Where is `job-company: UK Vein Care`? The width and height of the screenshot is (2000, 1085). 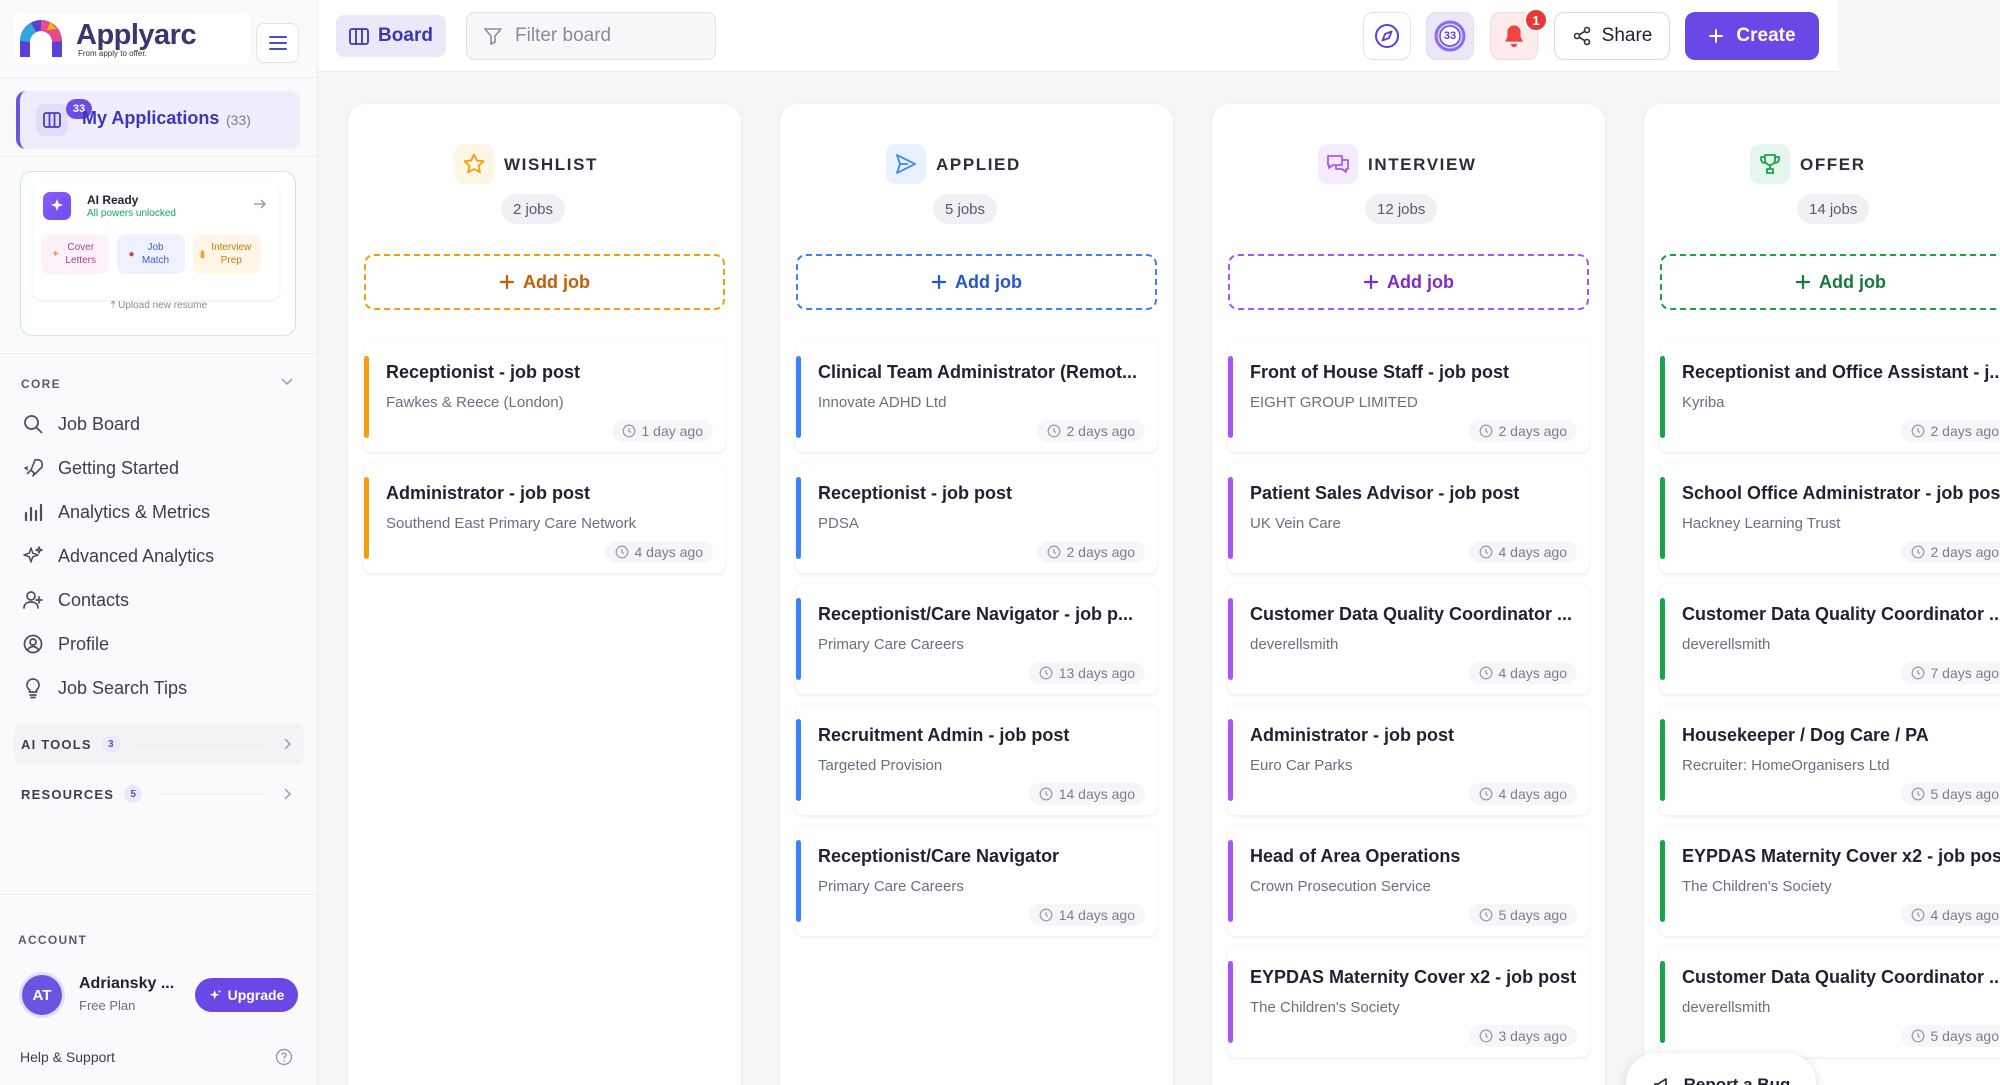
job-company: UK Vein Care is located at coordinates (1295, 523).